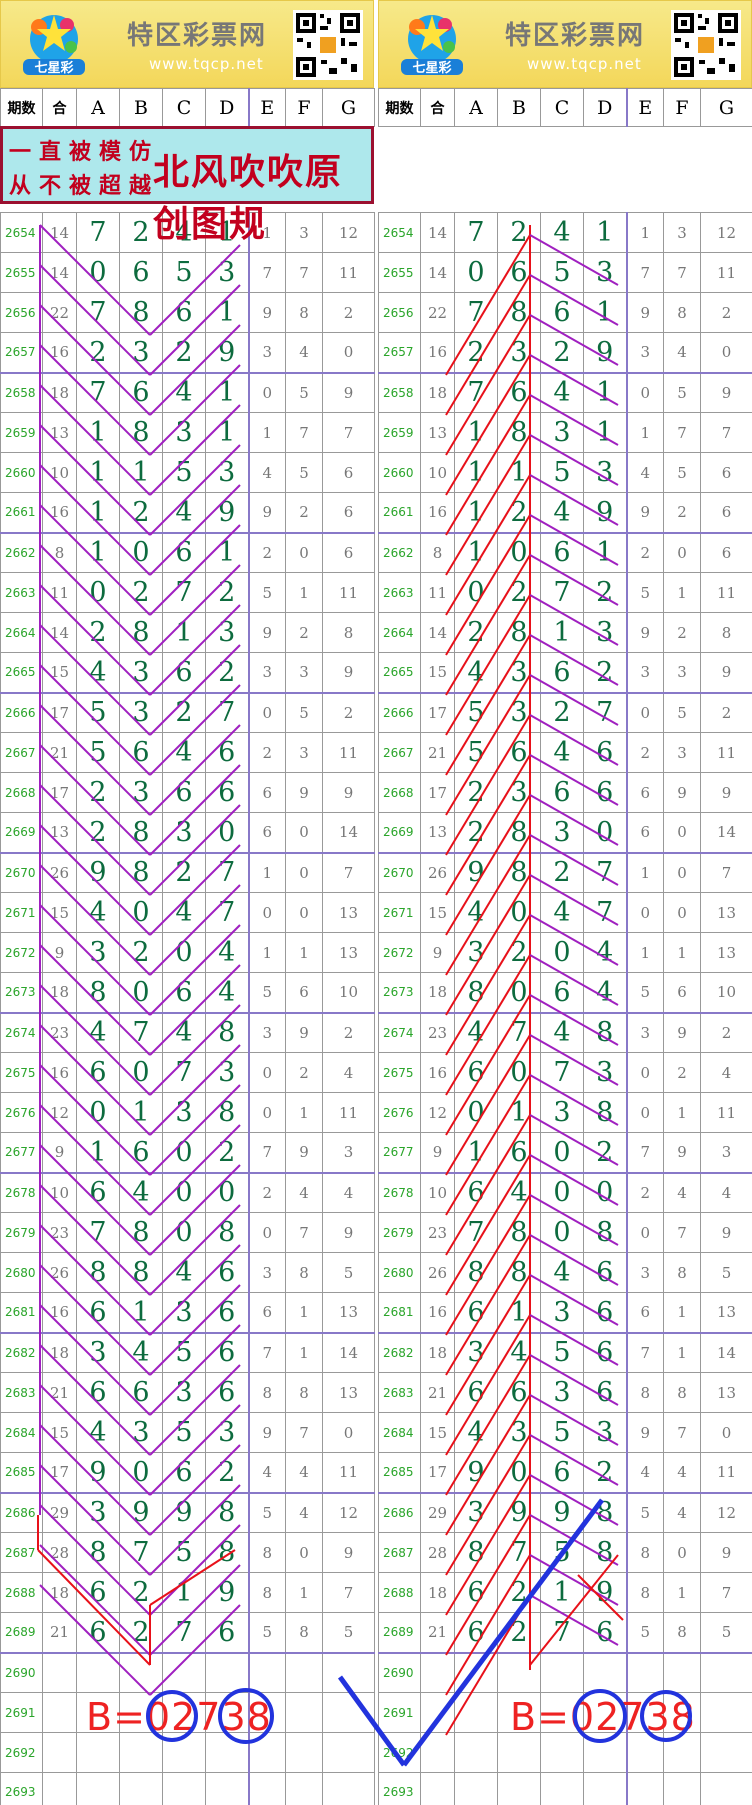 This screenshot has width=752, height=1805. What do you see at coordinates (437, 1592) in the screenshot?
I see `sum-cell: 18` at bounding box center [437, 1592].